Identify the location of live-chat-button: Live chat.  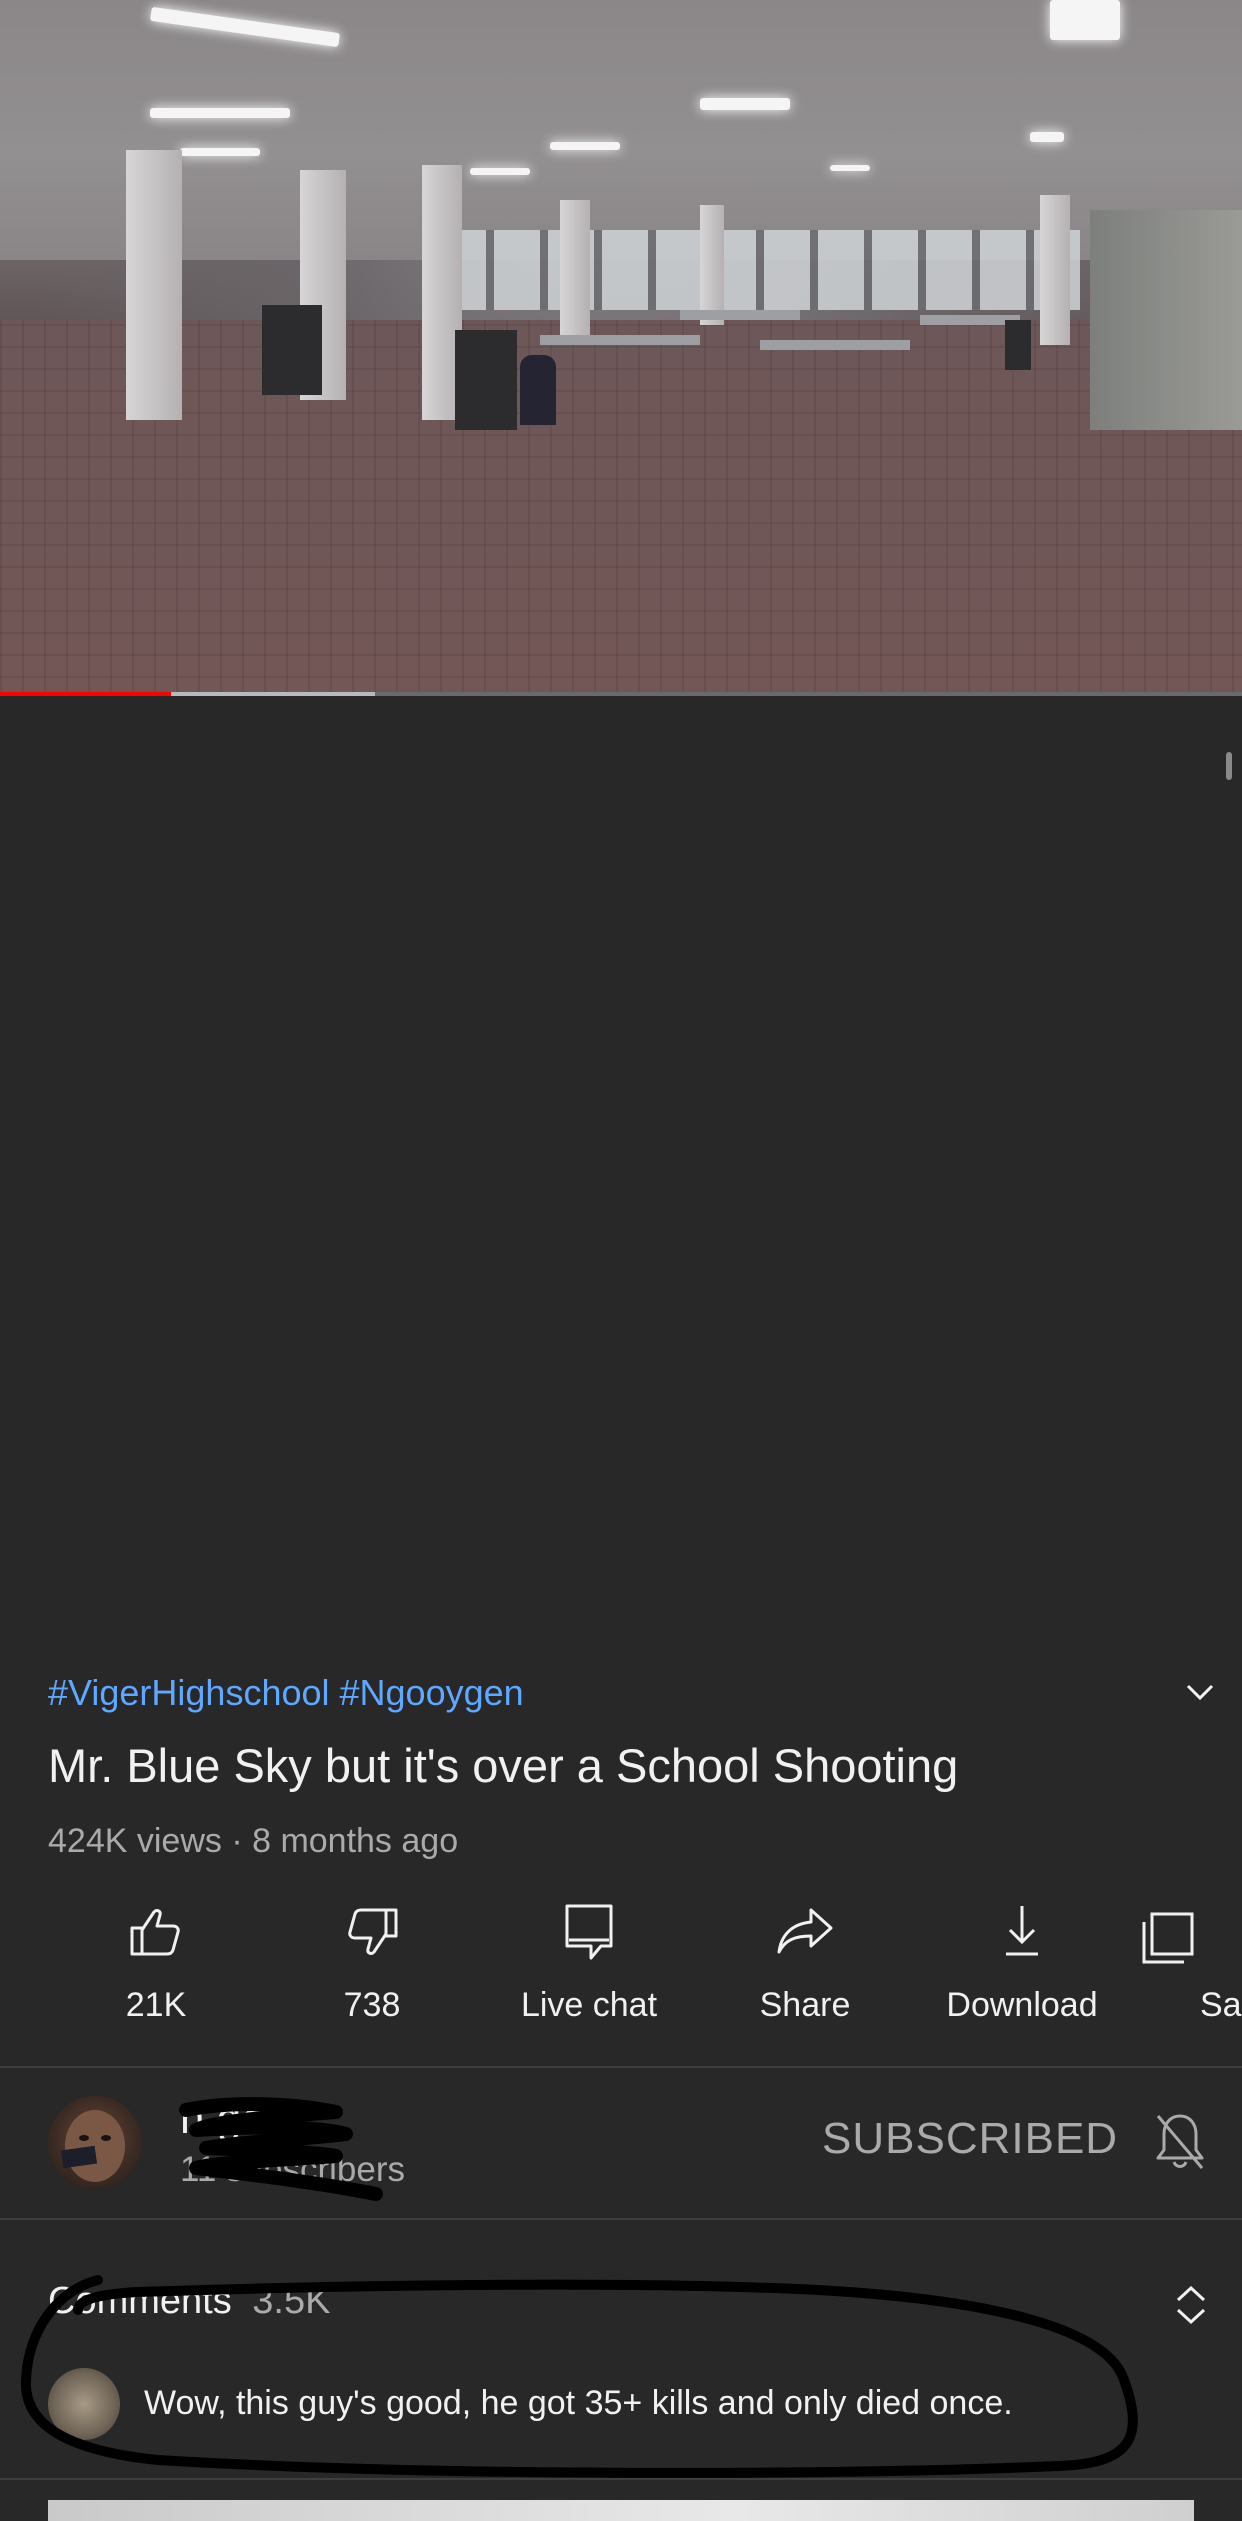
(589, 1962).